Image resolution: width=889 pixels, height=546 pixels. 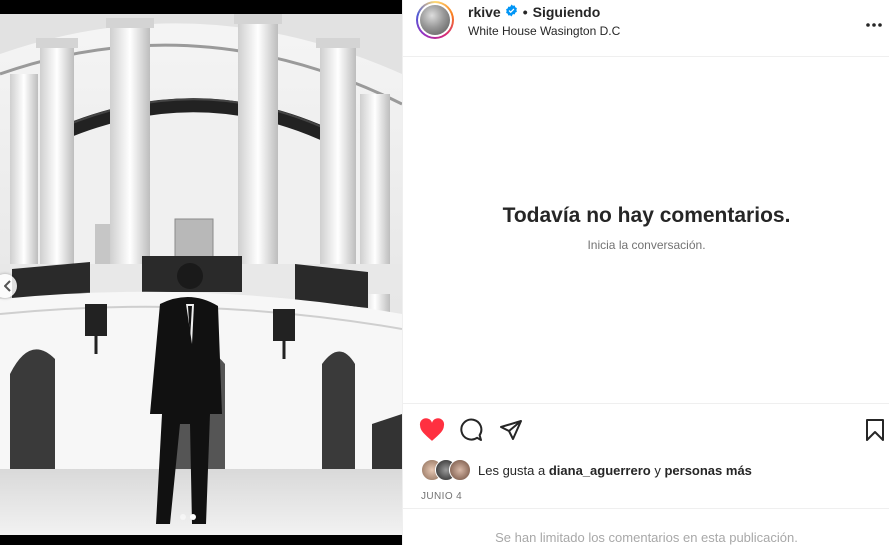 I want to click on username-link: rkive, so click(x=484, y=12).